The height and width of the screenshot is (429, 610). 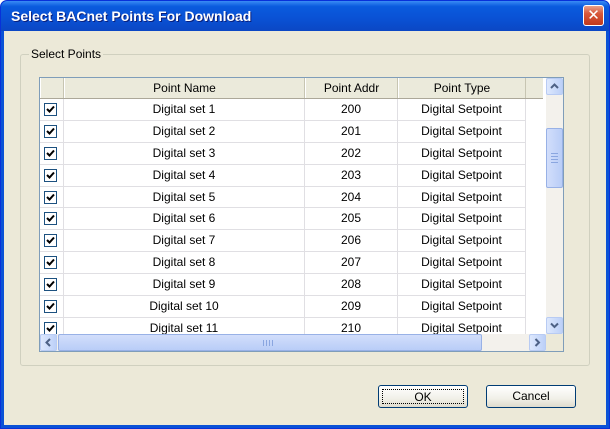 What do you see at coordinates (184, 88) in the screenshot?
I see `header-point-name: Point Name` at bounding box center [184, 88].